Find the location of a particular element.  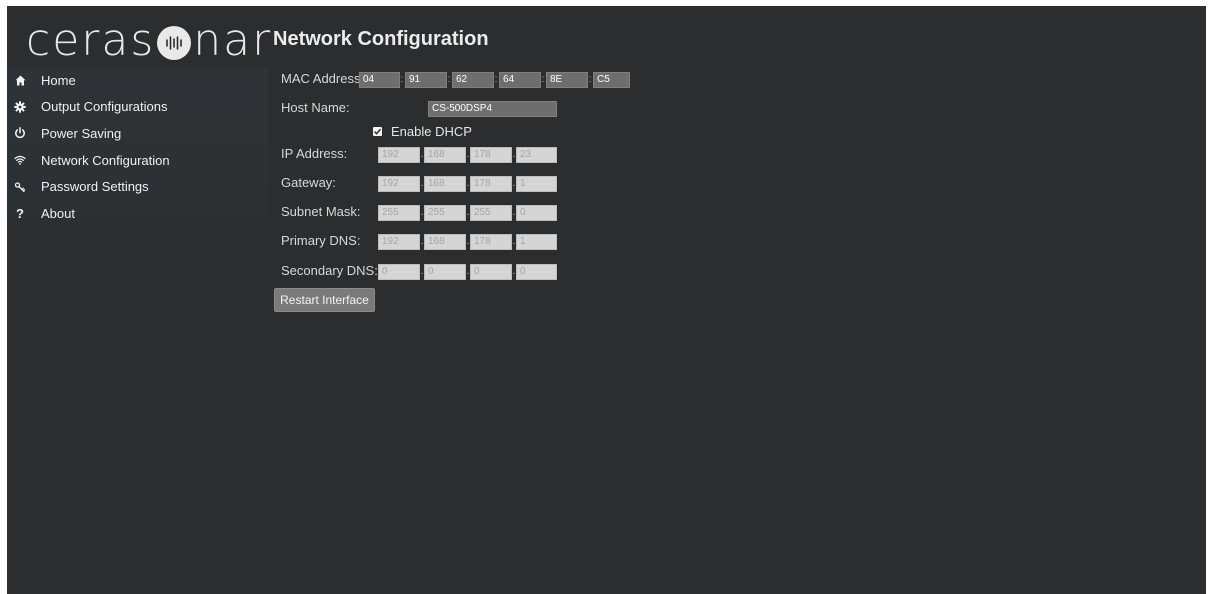

question-icon: ? is located at coordinates (20, 213).